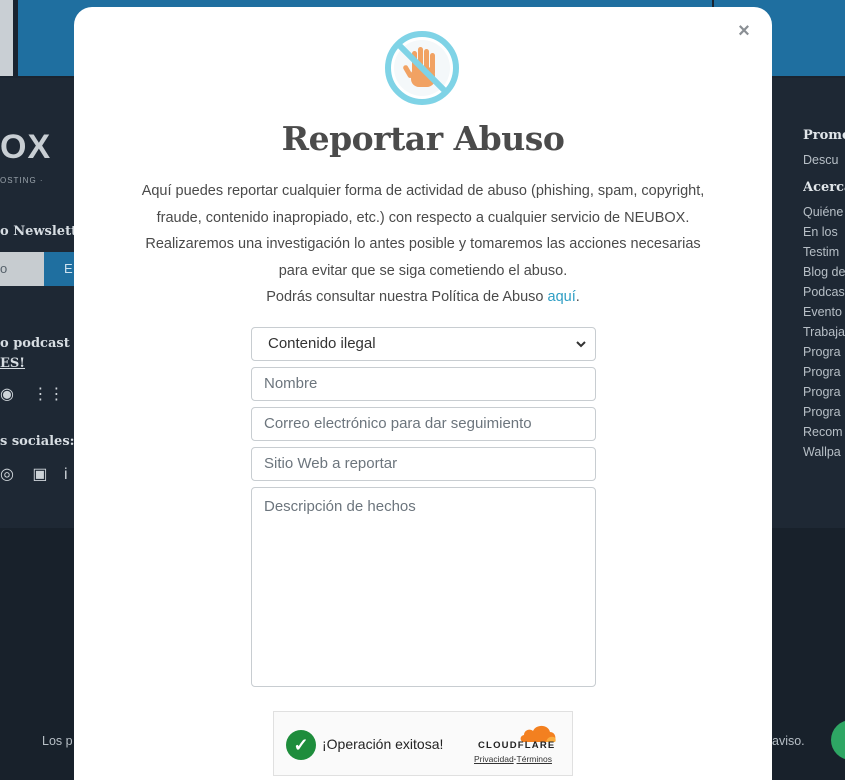 The height and width of the screenshot is (780, 845). I want to click on chevron-down-icon, so click(581, 350).